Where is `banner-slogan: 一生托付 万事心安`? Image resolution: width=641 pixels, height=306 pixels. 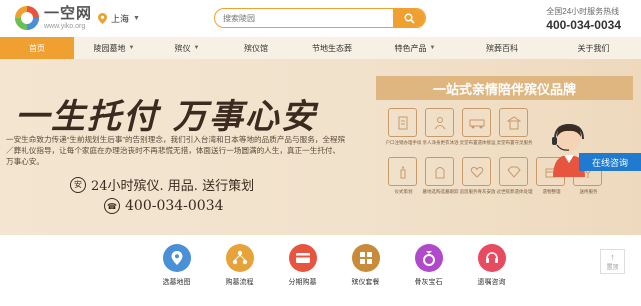
banner-slogan: 一生托付 万事心安 is located at coordinates (166, 117).